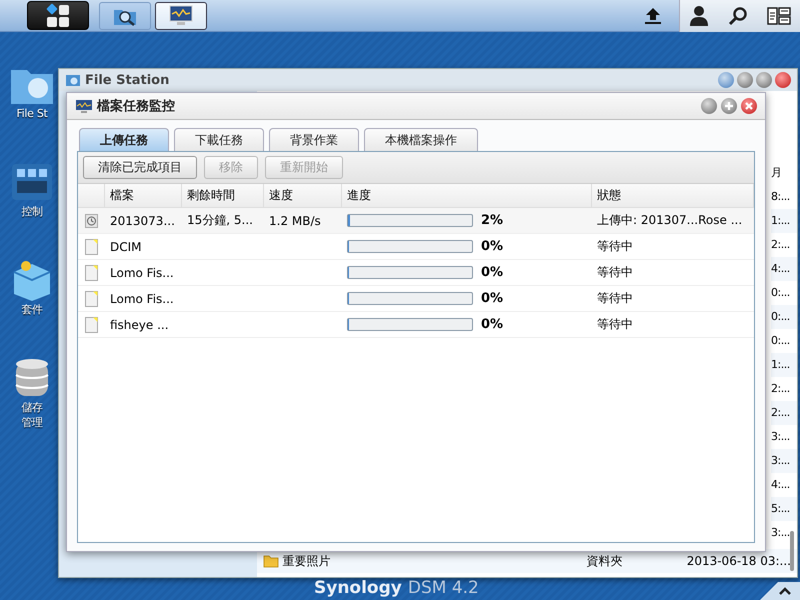 The height and width of the screenshot is (600, 800). I want to click on plus-icon, so click(729, 106).